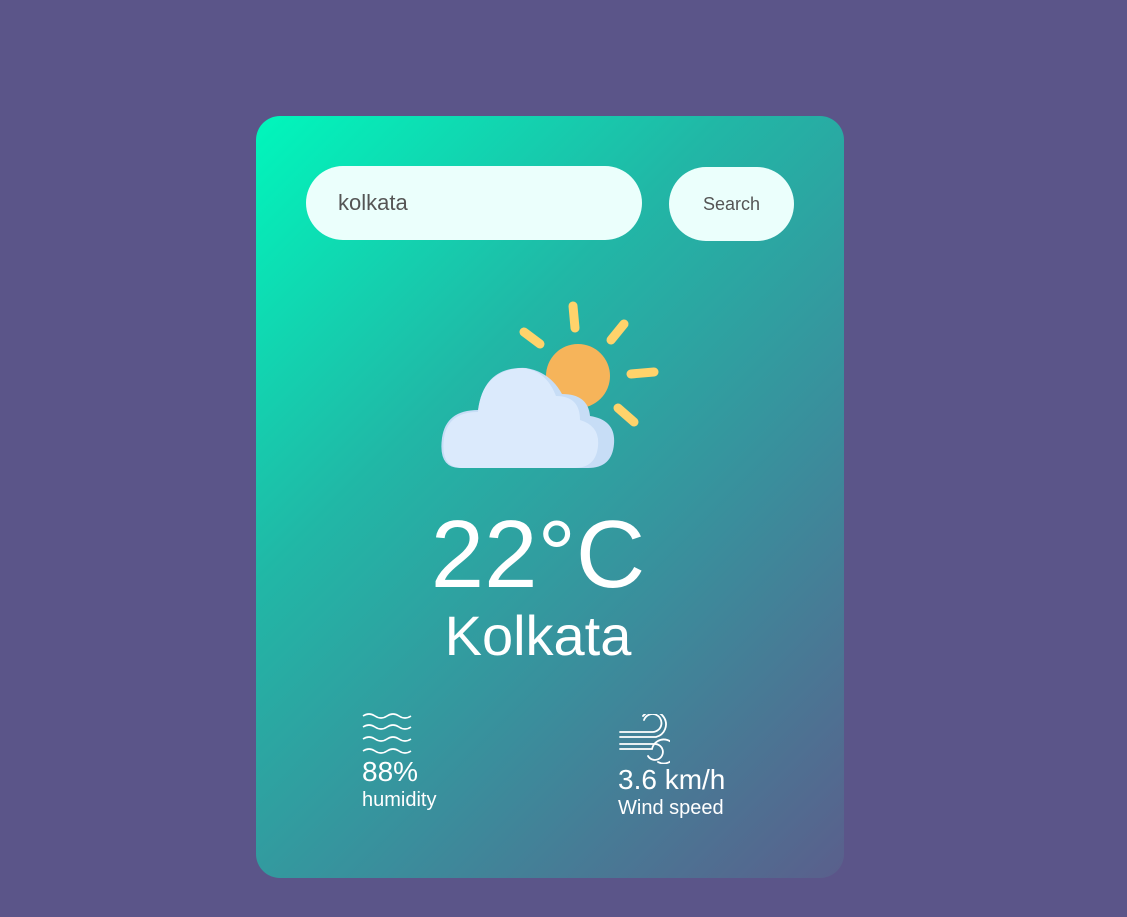 The width and height of the screenshot is (1127, 917). Describe the element at coordinates (399, 800) in the screenshot. I see `humidity-label: humidity` at that location.